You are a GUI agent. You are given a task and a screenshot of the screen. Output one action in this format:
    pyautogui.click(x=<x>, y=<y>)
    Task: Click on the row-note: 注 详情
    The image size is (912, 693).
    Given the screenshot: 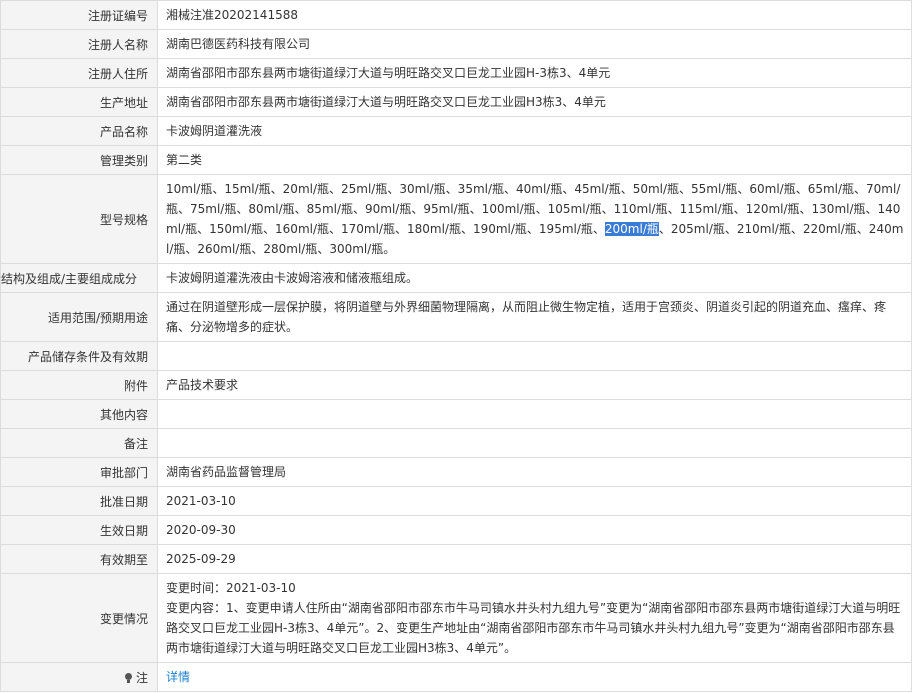 What is the action you would take?
    pyautogui.click(x=456, y=677)
    